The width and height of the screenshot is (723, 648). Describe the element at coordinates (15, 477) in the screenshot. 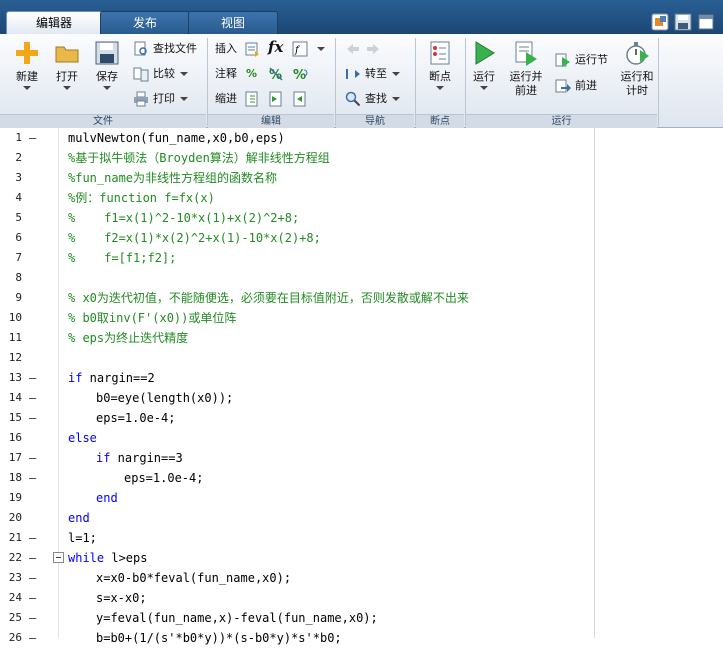

I see `line-number: 18` at that location.